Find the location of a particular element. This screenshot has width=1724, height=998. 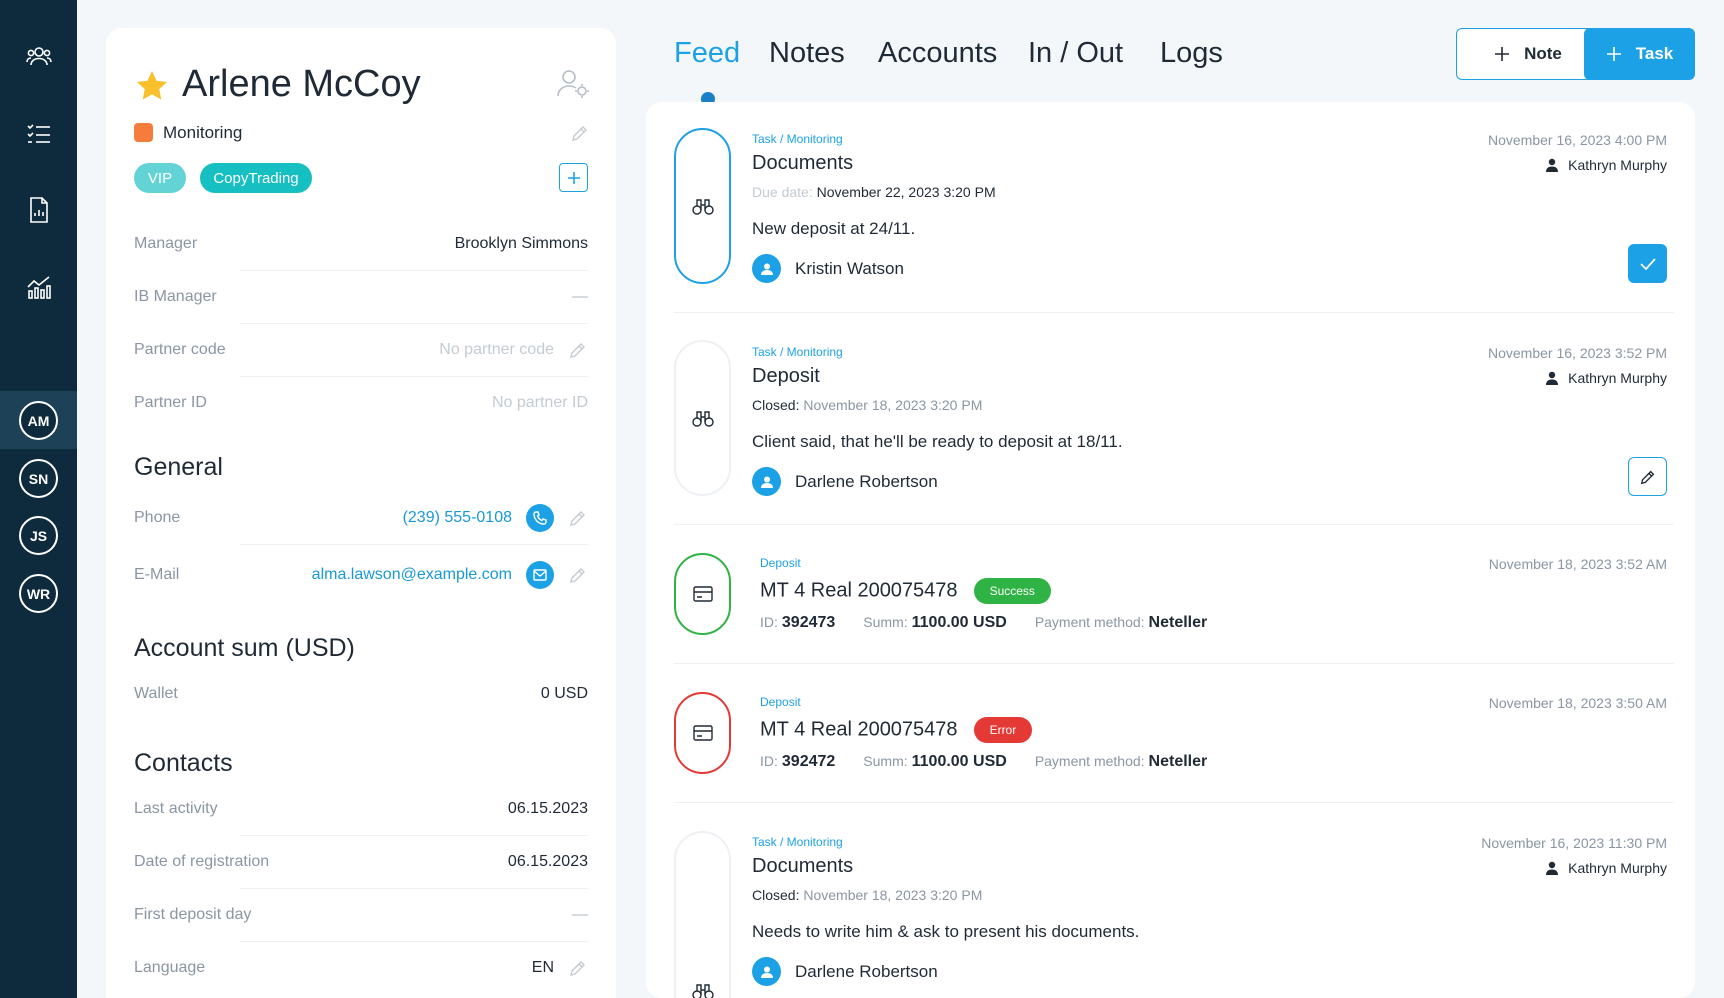

closed-value: November 18, 2023 3:20 PM is located at coordinates (893, 405).